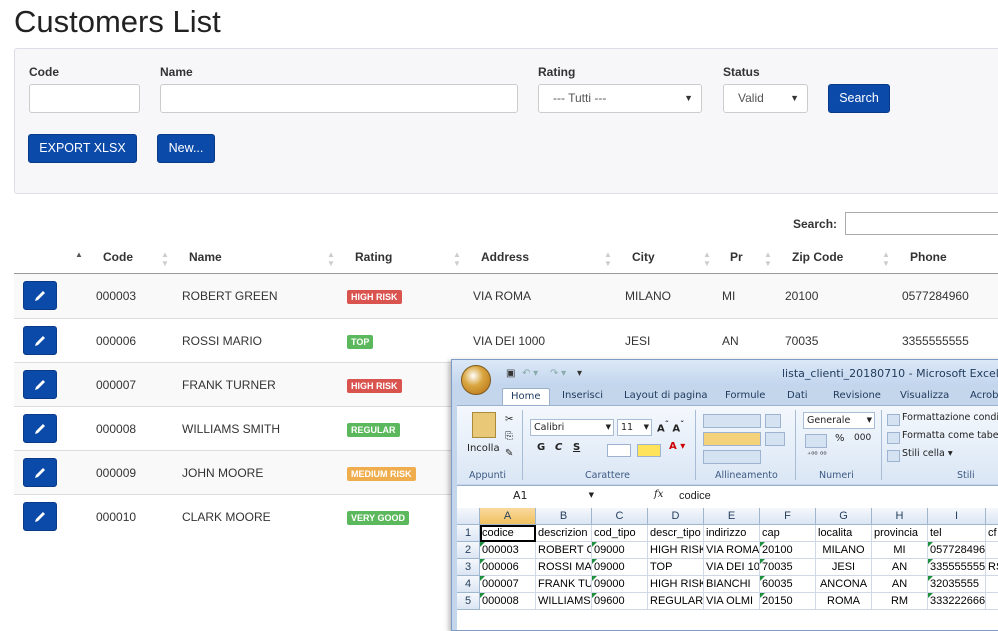 The height and width of the screenshot is (631, 998). I want to click on sheet-cell: descrizion, so click(564, 533).